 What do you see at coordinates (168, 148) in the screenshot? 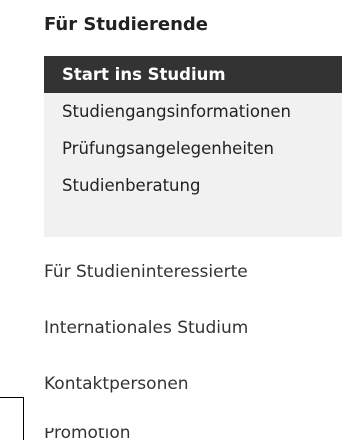
I see `subnav-item-label: Prüfungsangelegenheiten` at bounding box center [168, 148].